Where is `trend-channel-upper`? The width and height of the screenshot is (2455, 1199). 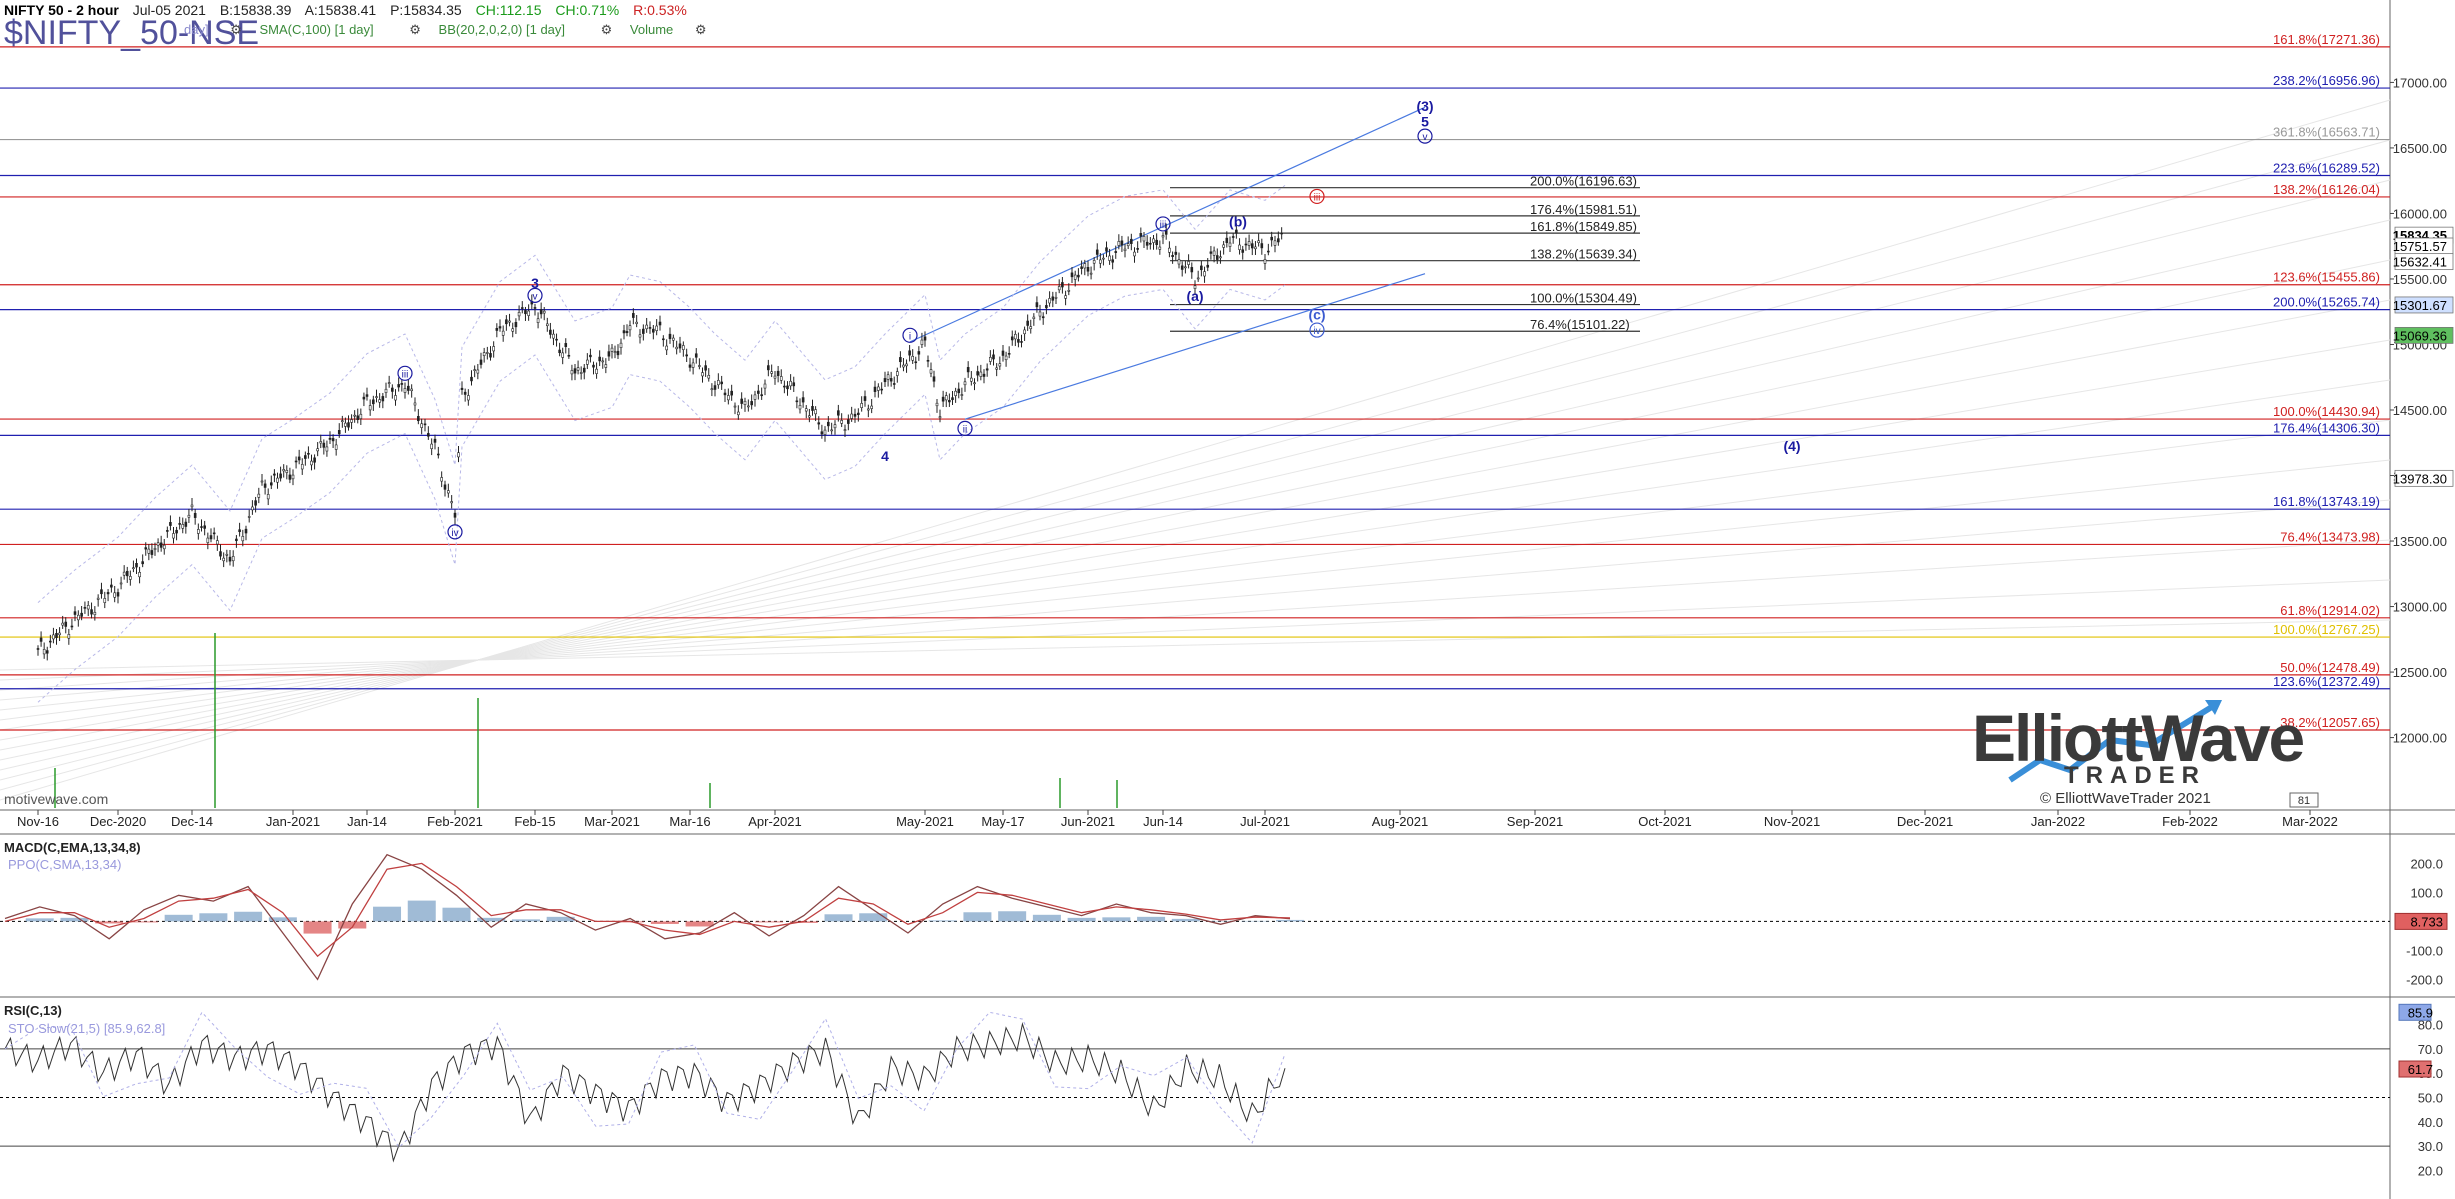
trend-channel-upper is located at coordinates (1167, 224).